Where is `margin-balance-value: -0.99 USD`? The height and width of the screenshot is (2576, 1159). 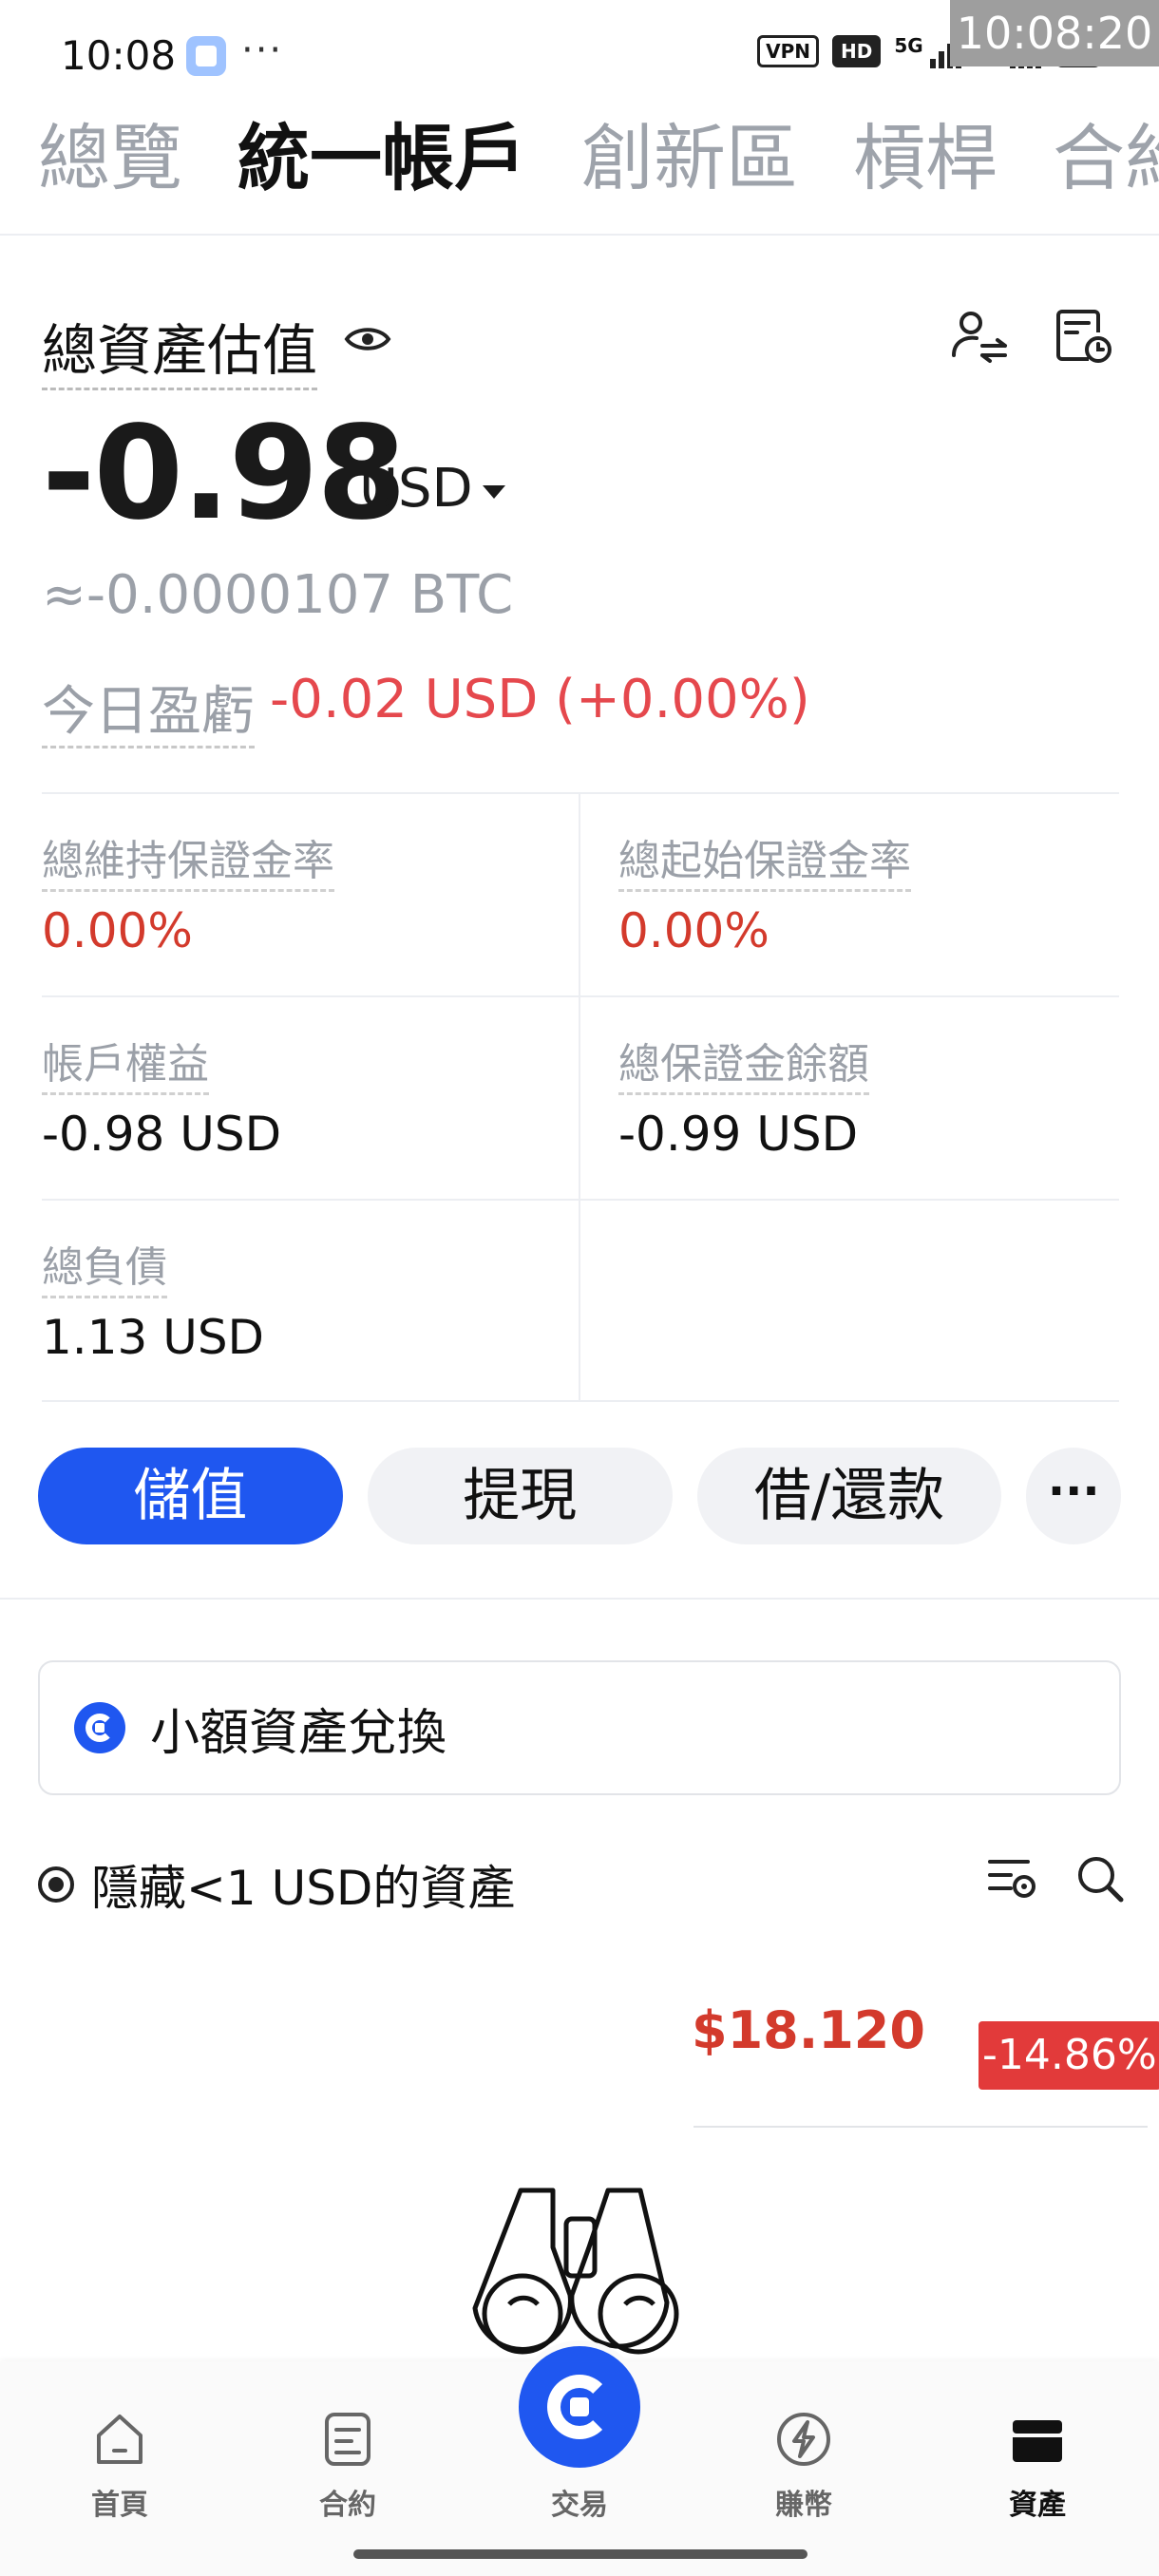
margin-balance-value: -0.99 USD is located at coordinates (738, 1134).